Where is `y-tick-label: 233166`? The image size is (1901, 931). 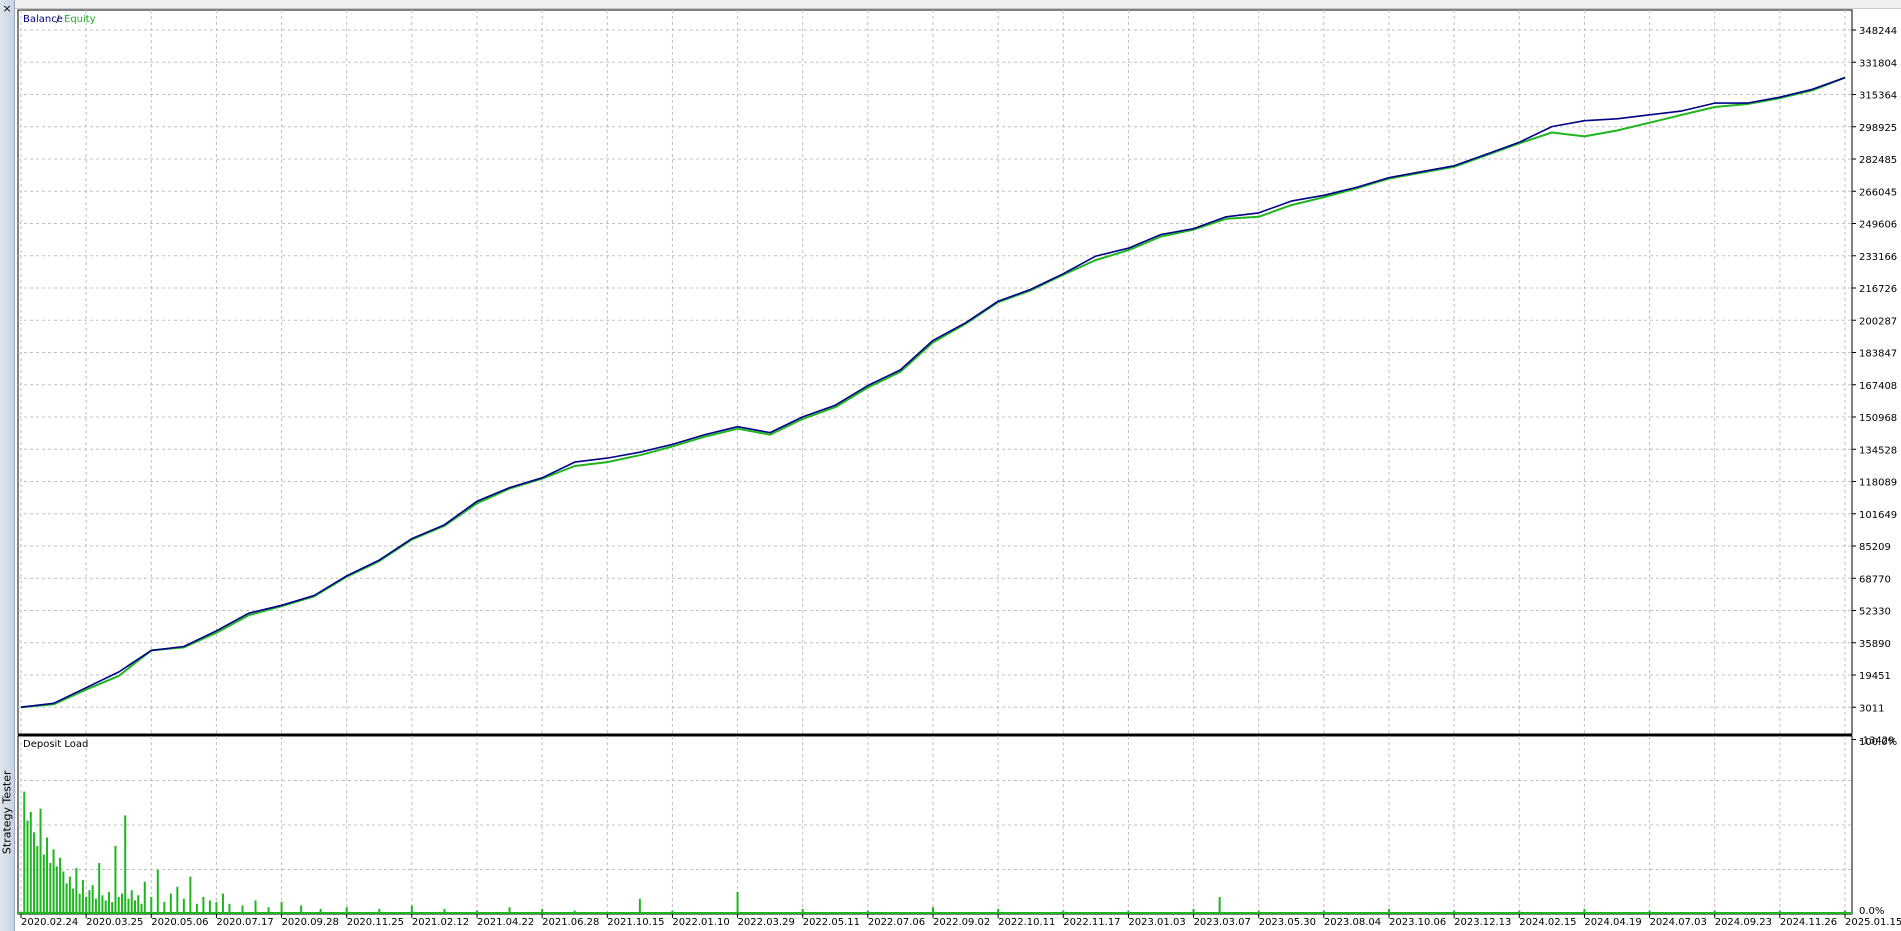
y-tick-label: 233166 is located at coordinates (1878, 257).